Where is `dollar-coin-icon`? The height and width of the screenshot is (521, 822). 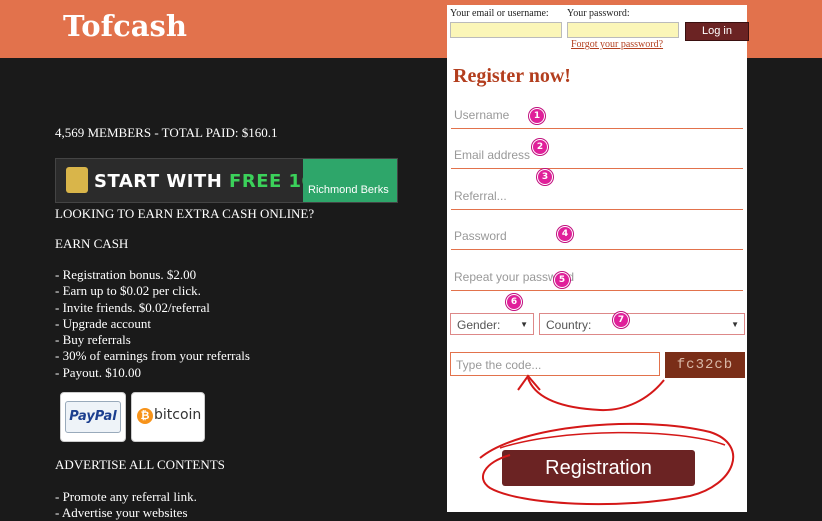
dollar-coin-icon is located at coordinates (77, 180).